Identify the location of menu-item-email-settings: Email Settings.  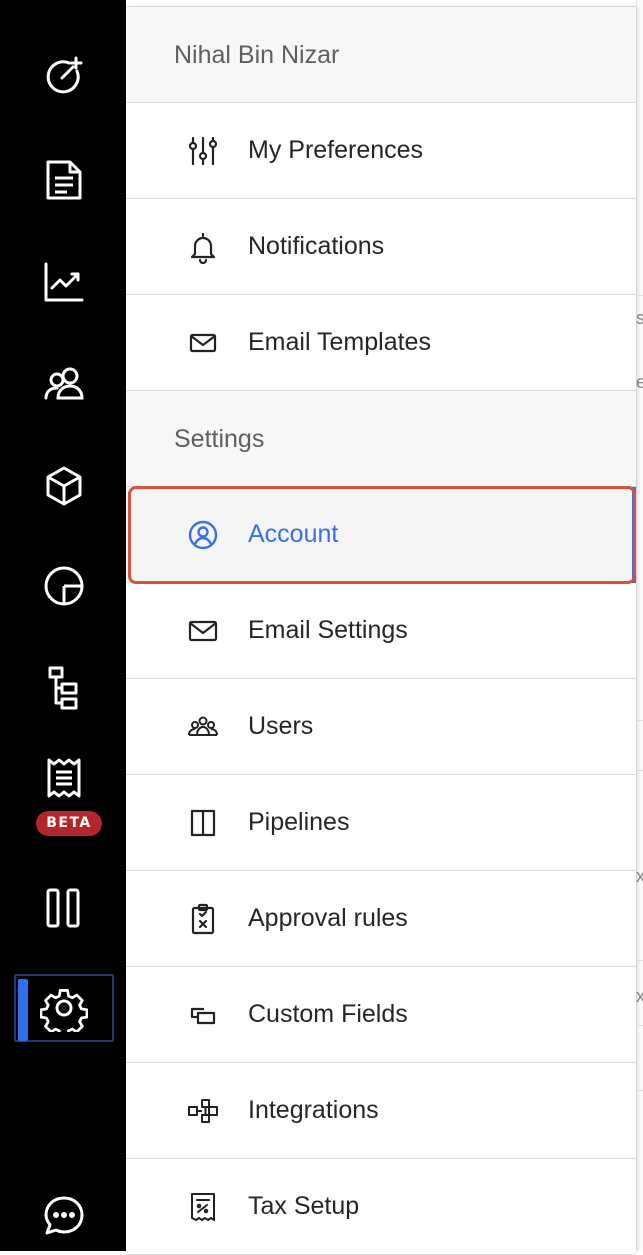
(381, 631).